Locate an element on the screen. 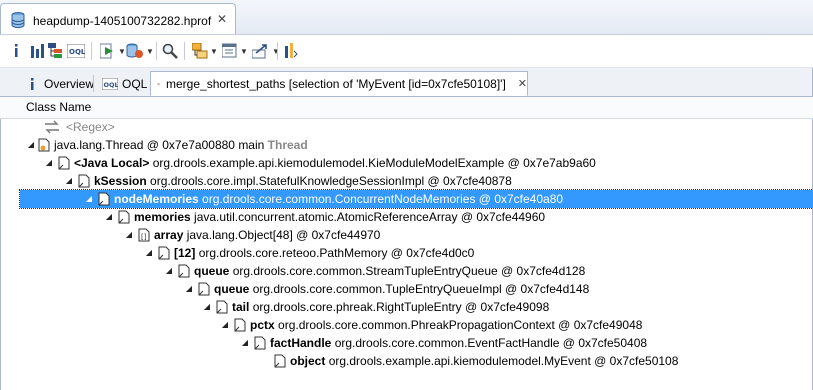 The image size is (813, 390). field-name: pctx is located at coordinates (262, 325).